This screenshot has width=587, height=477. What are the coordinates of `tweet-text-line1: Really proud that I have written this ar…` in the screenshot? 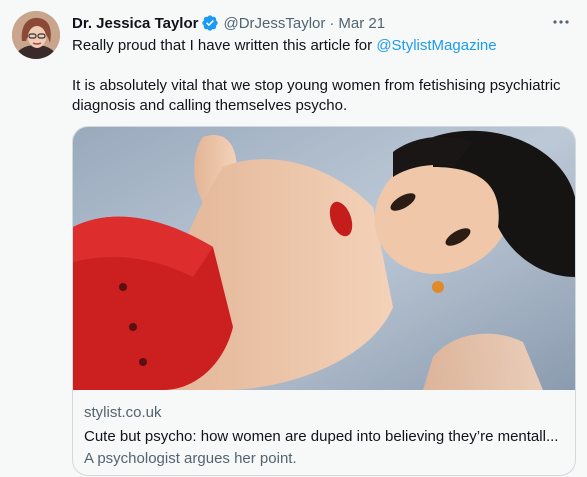 It's located at (322, 46).